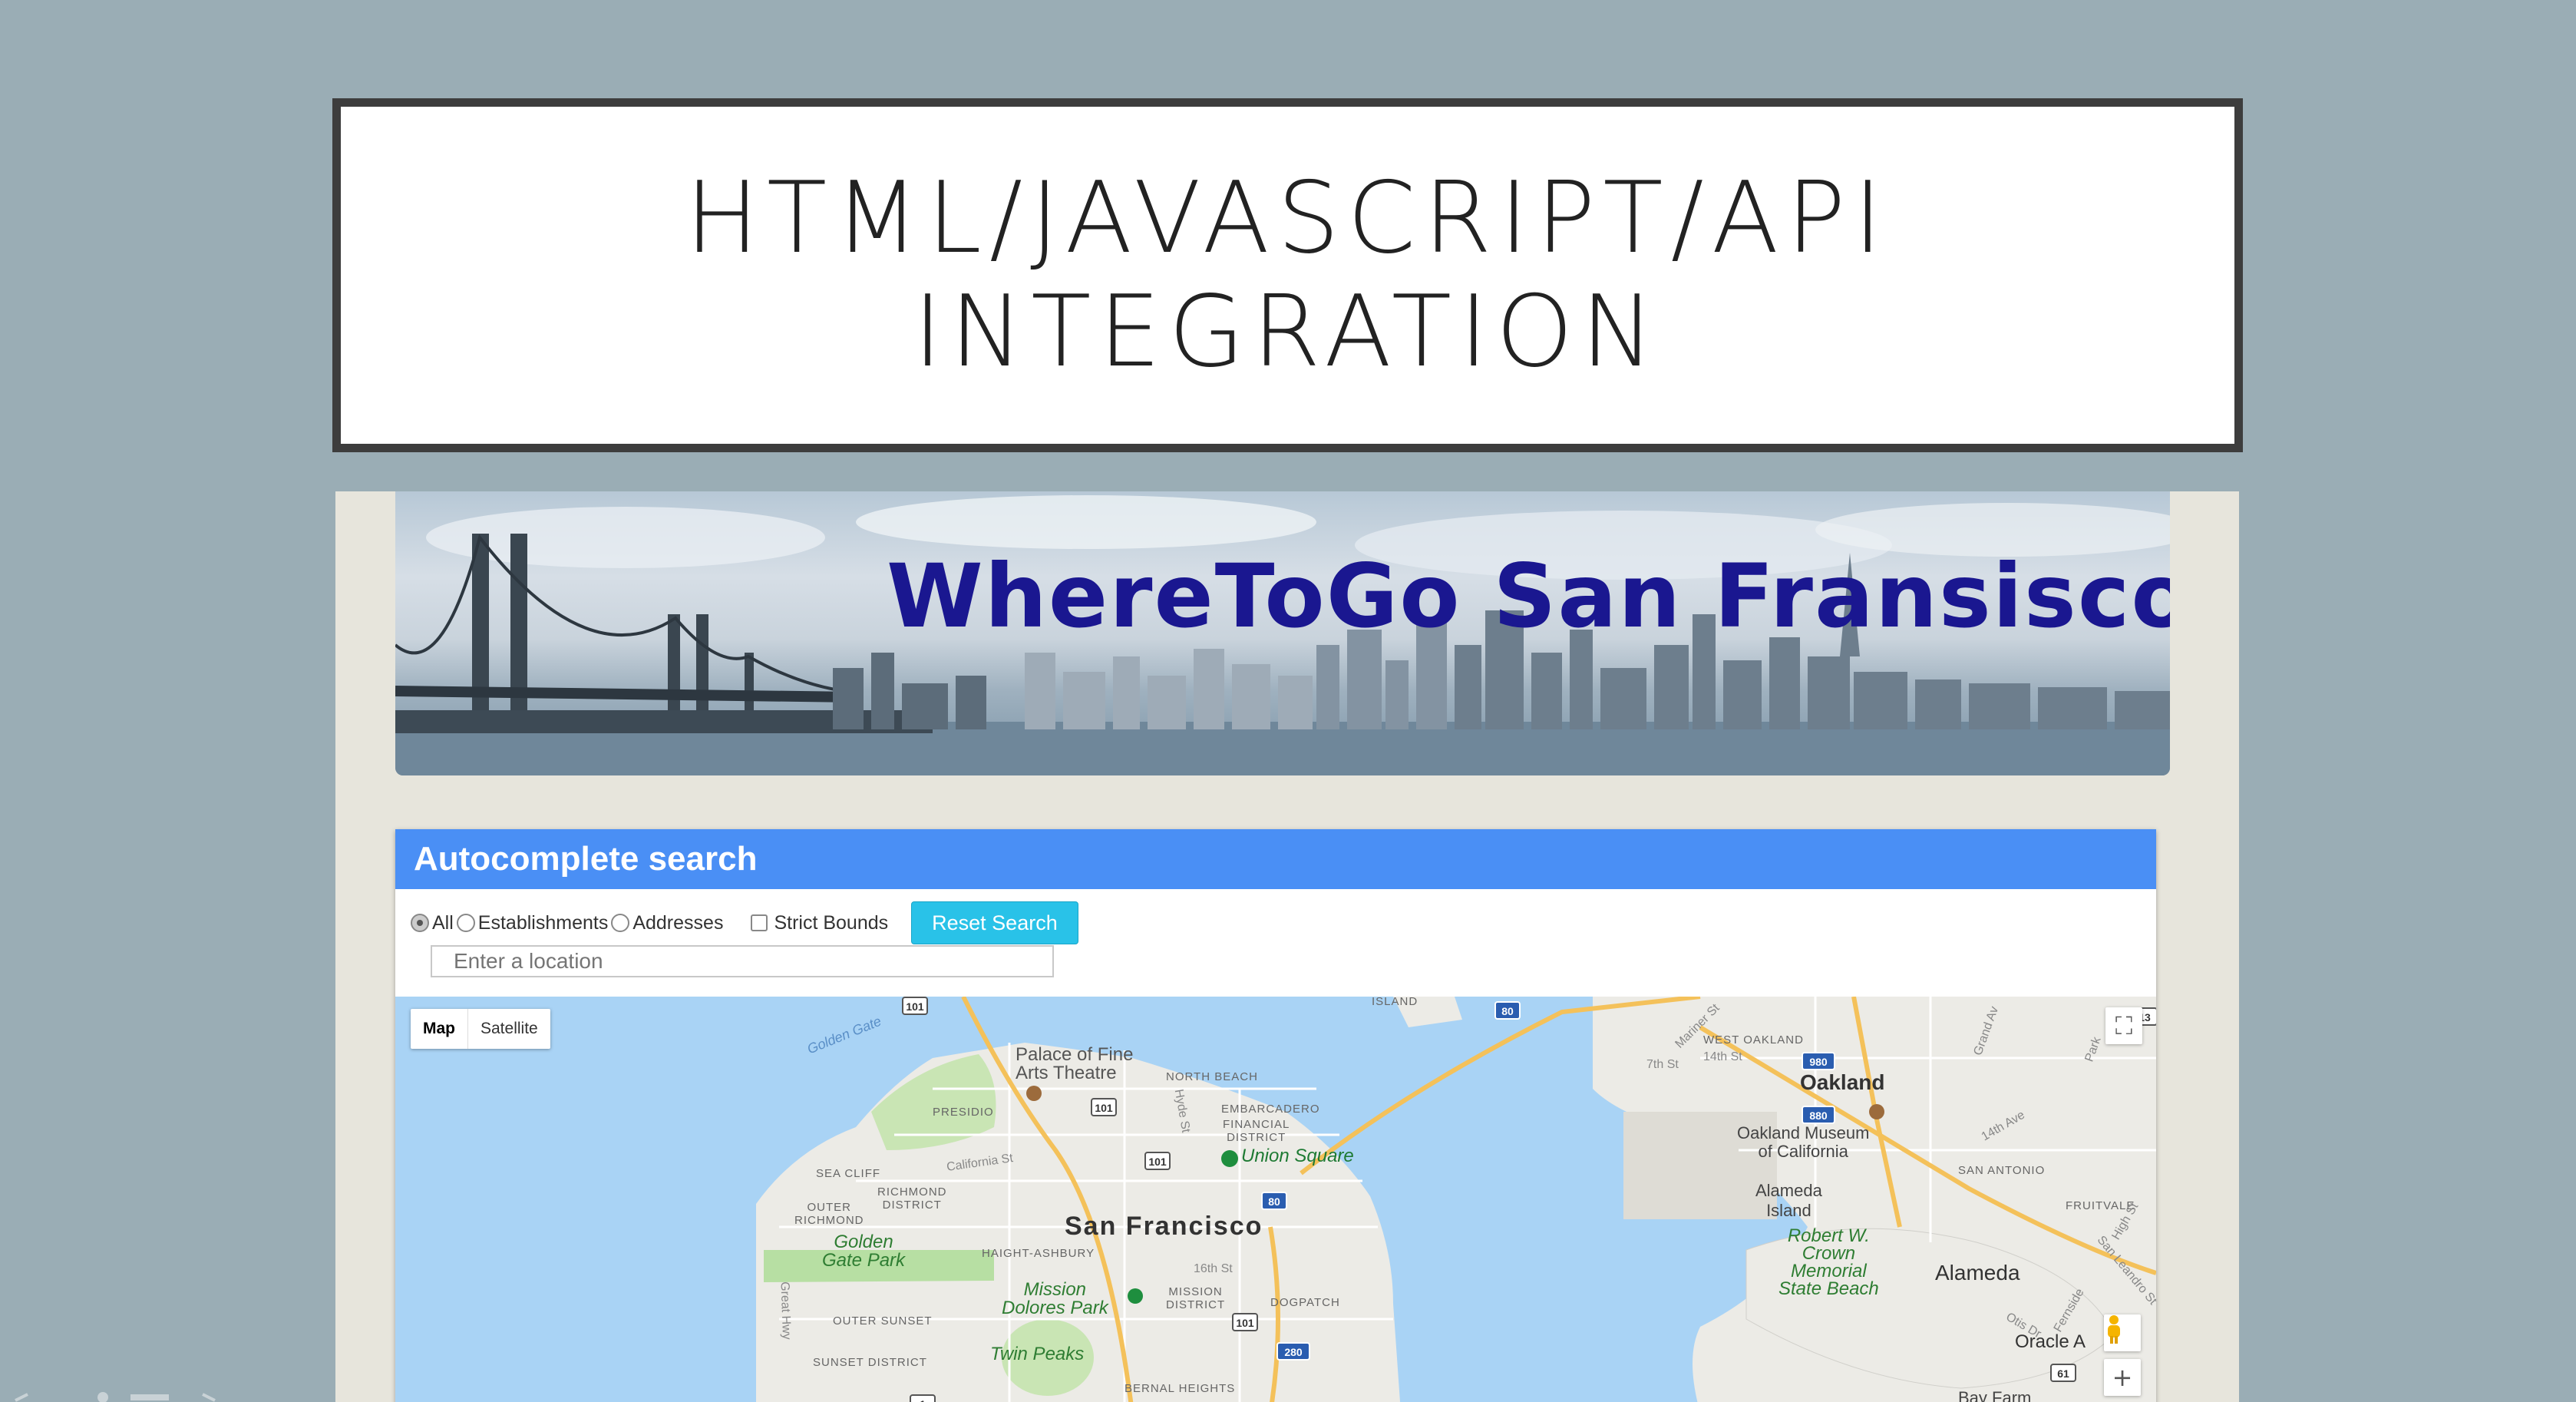 This screenshot has width=2576, height=1402. I want to click on strict-bounds-checkbox, so click(759, 923).